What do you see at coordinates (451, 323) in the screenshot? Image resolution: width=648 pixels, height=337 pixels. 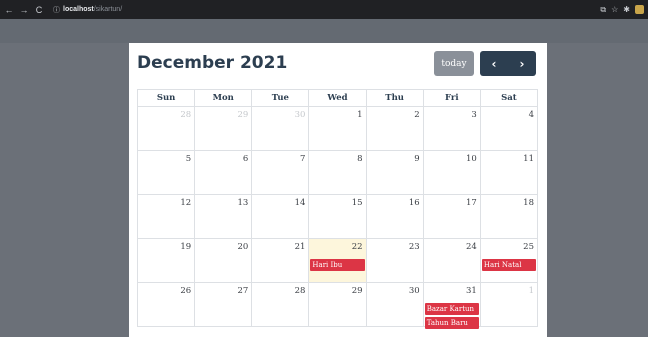 I see `calendar-event: Tahun Baru` at bounding box center [451, 323].